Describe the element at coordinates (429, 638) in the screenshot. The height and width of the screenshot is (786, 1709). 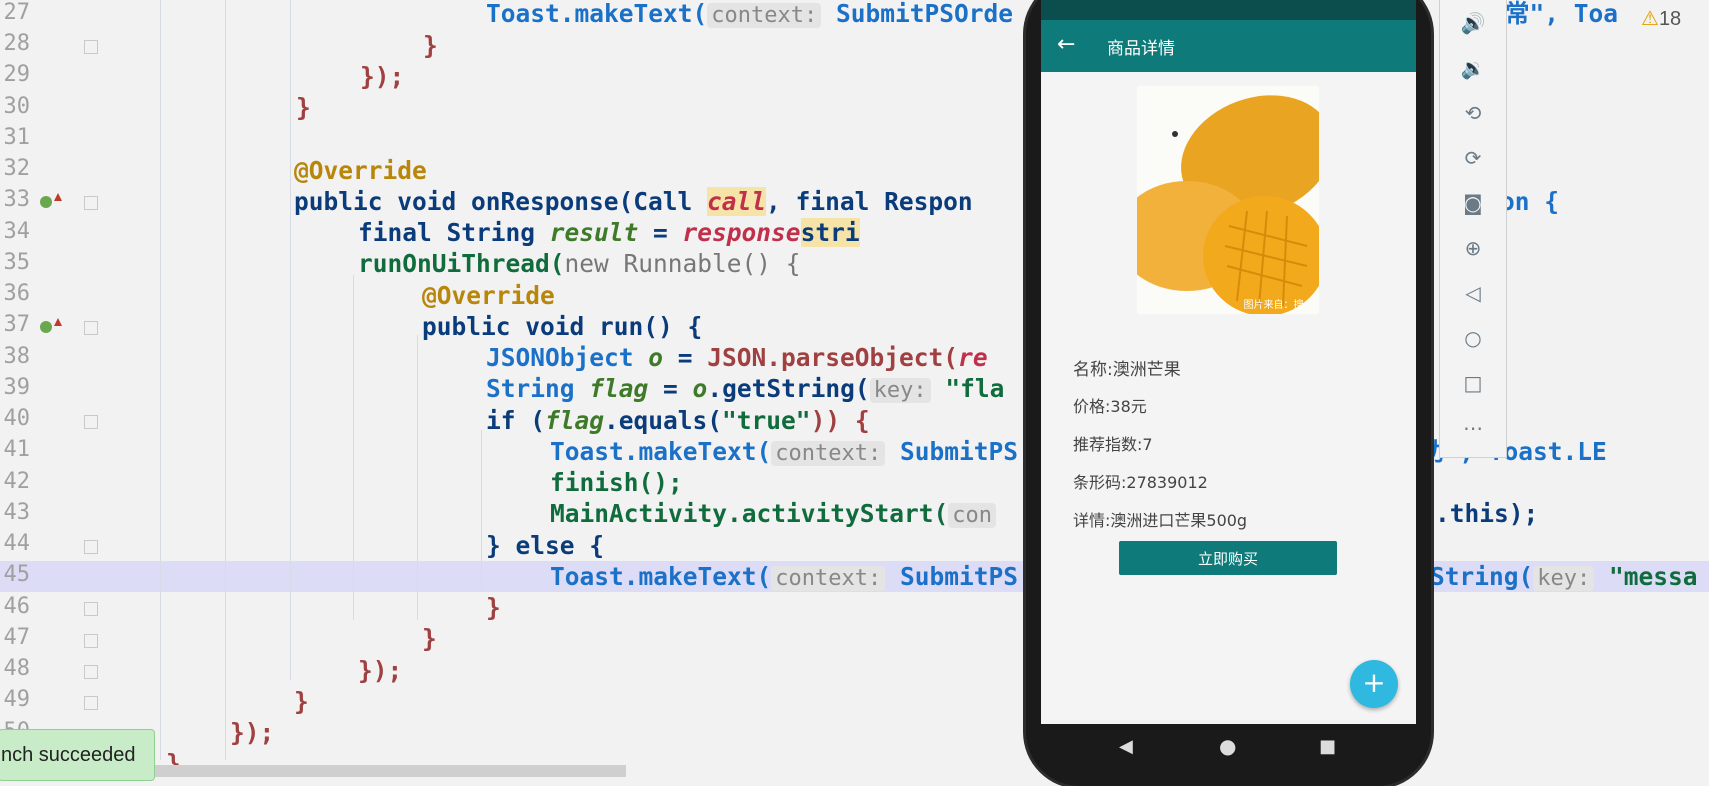
I see `code-line-47: }` at that location.